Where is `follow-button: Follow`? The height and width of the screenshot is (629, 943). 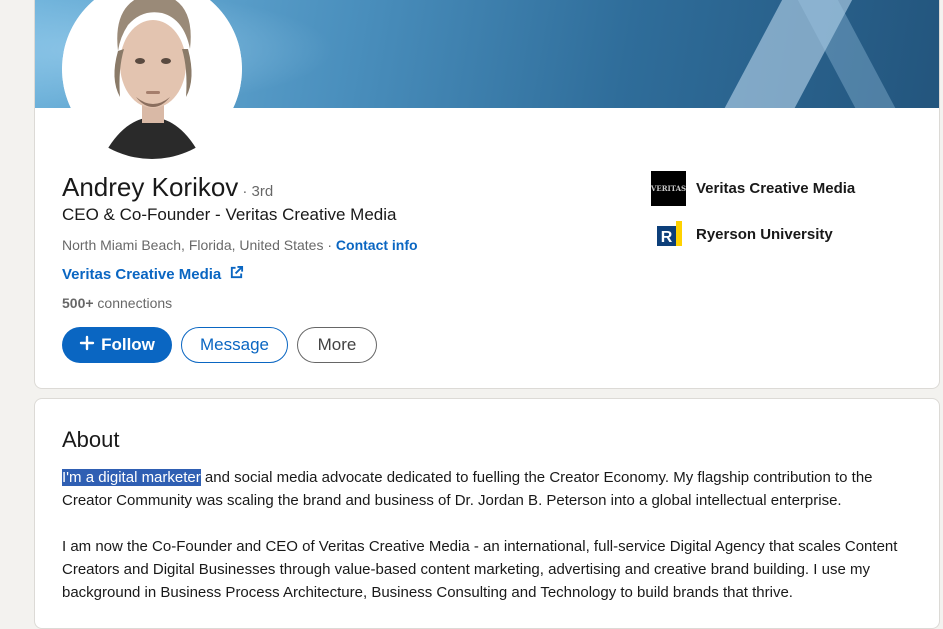 follow-button: Follow is located at coordinates (117, 345).